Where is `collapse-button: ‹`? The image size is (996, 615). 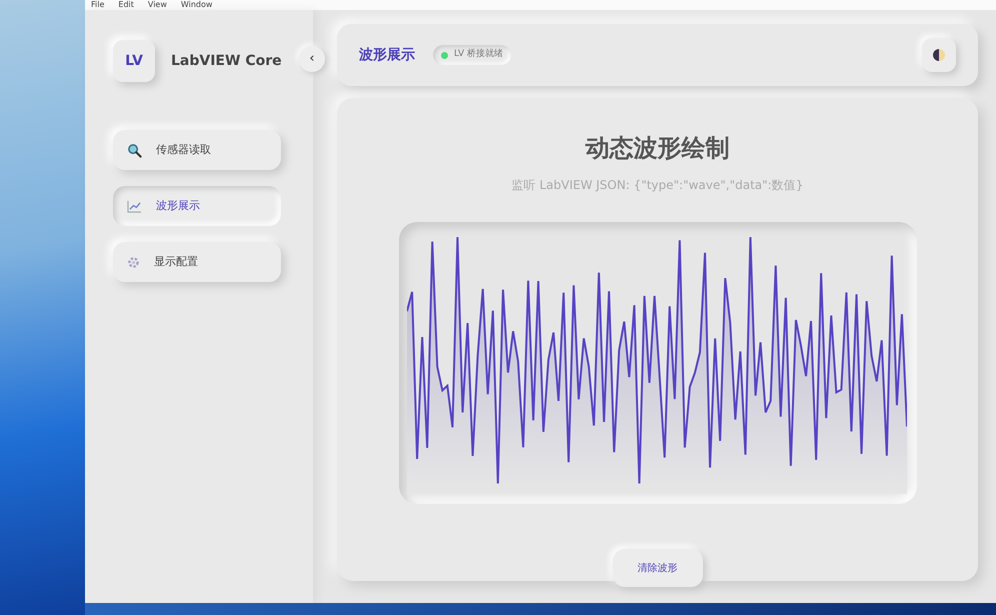 collapse-button: ‹ is located at coordinates (312, 59).